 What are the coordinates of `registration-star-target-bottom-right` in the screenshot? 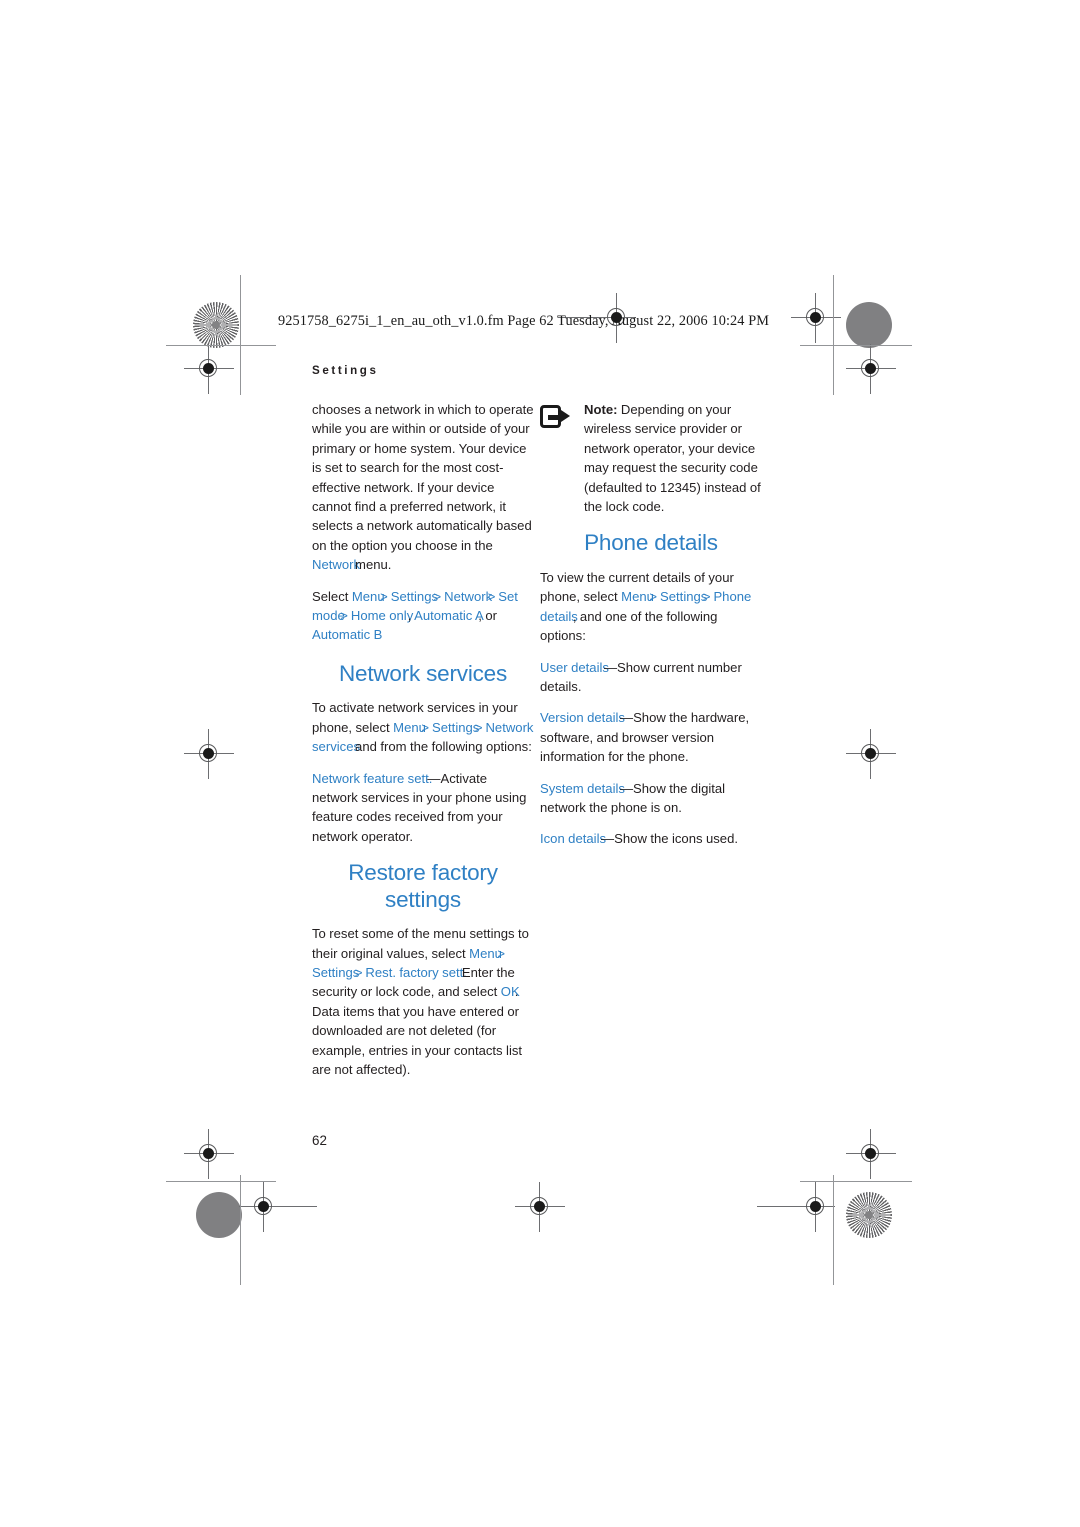 It's located at (869, 1215).